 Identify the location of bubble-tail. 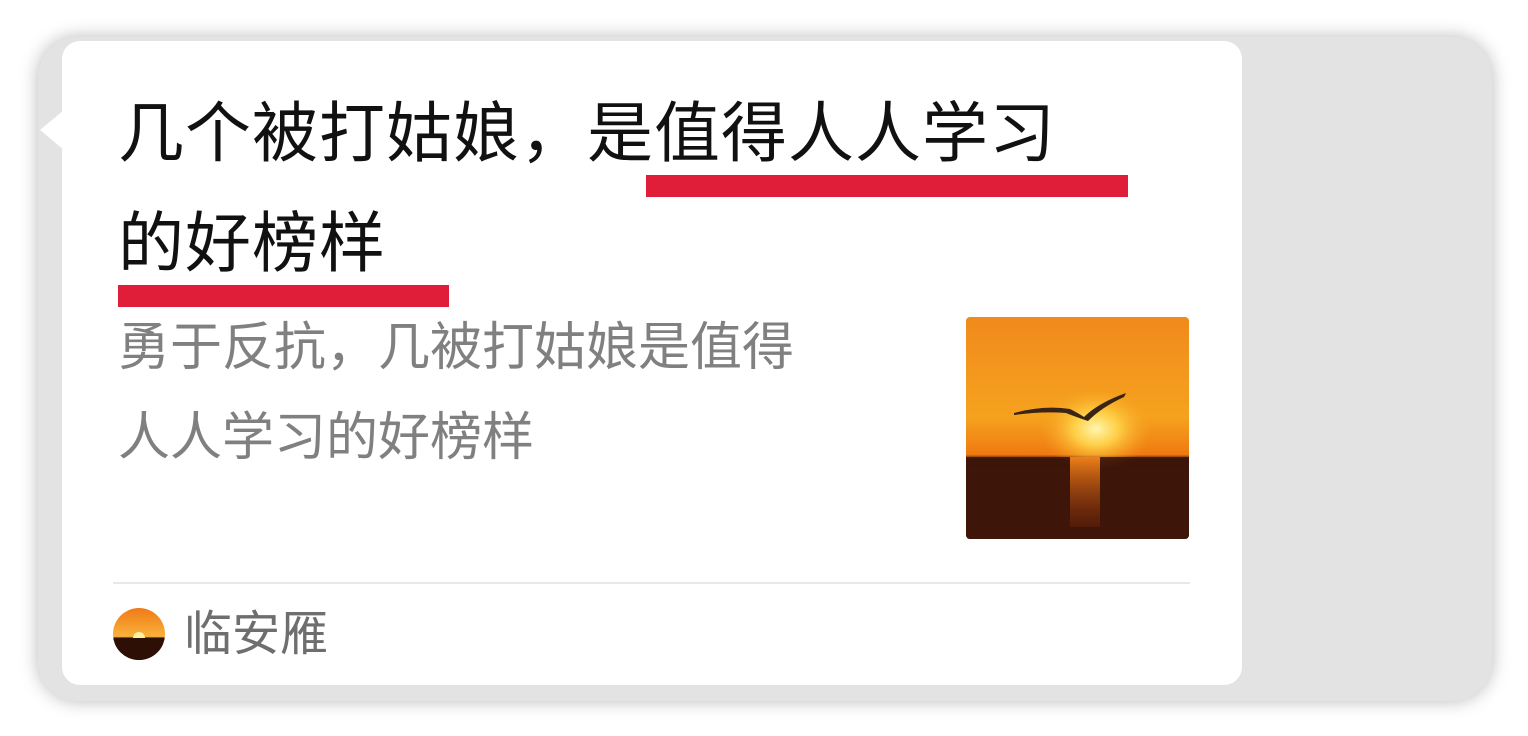
(52, 130).